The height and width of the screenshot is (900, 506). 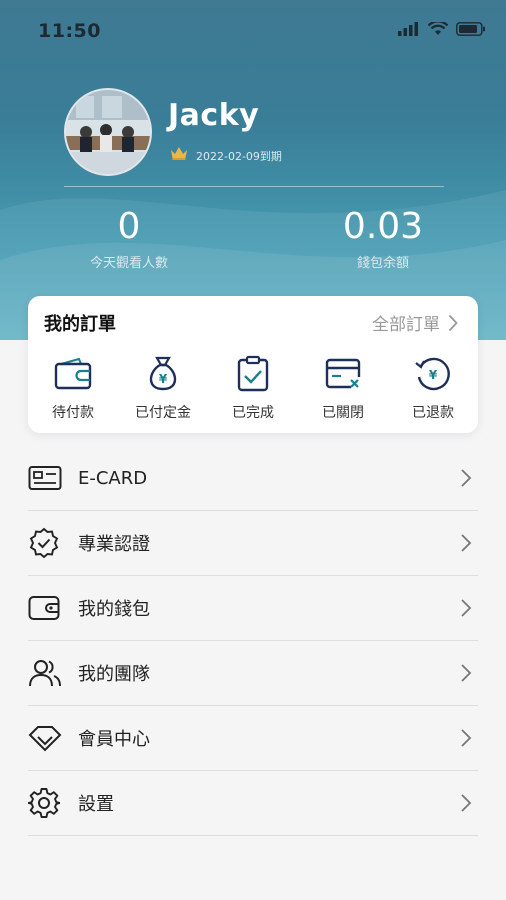 What do you see at coordinates (44, 803) in the screenshot?
I see `gear-icon` at bounding box center [44, 803].